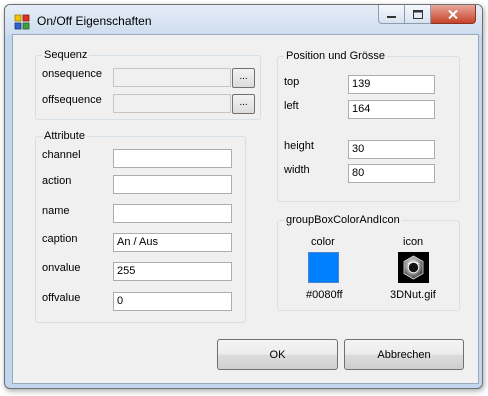  I want to click on height-field: 30, so click(391, 149).